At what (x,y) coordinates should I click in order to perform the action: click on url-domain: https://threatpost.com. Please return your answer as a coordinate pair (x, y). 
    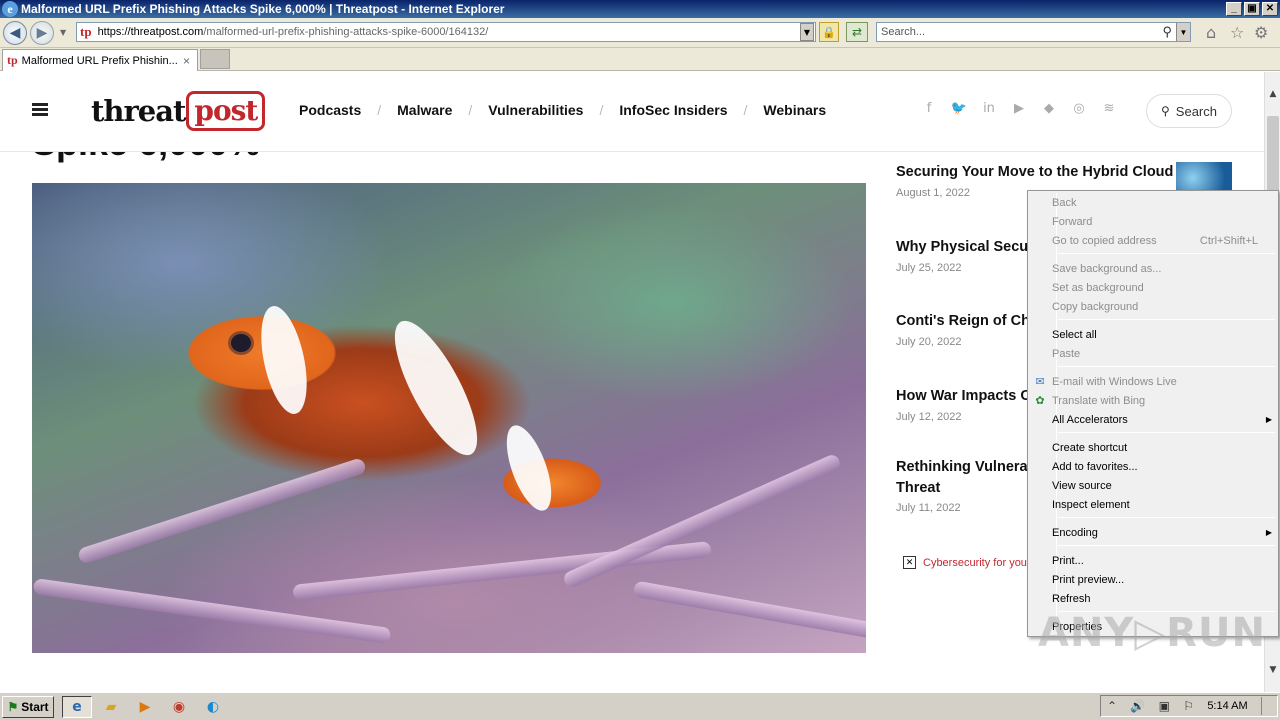
    Looking at the image, I should click on (150, 32).